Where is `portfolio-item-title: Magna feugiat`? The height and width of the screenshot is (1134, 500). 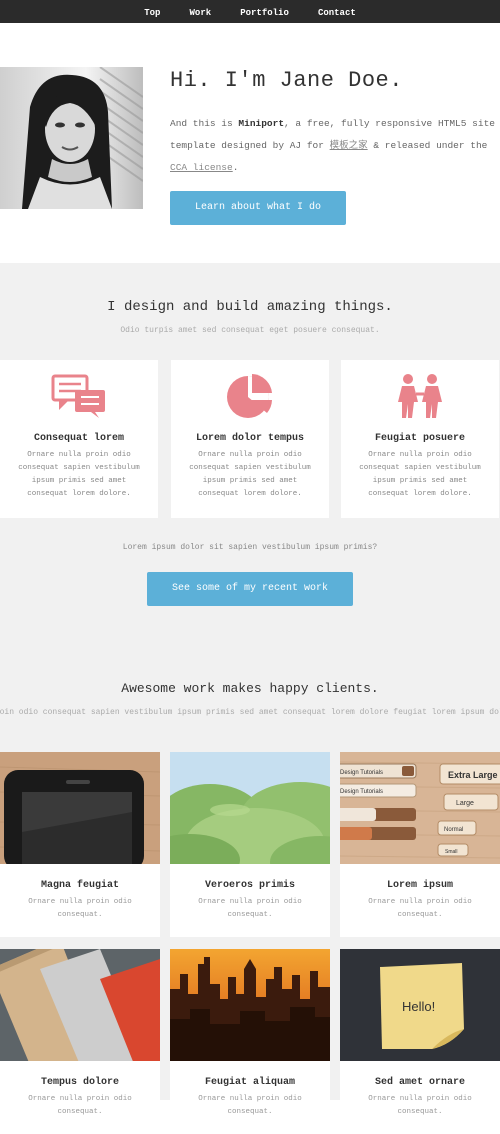 portfolio-item-title: Magna feugiat is located at coordinates (79, 885).